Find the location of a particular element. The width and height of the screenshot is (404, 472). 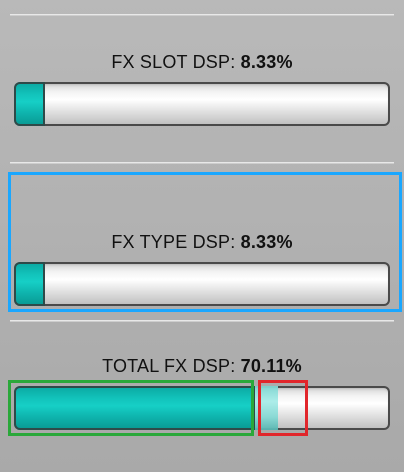

fx-type-dsp-value: 8.33% is located at coordinates (266, 242).